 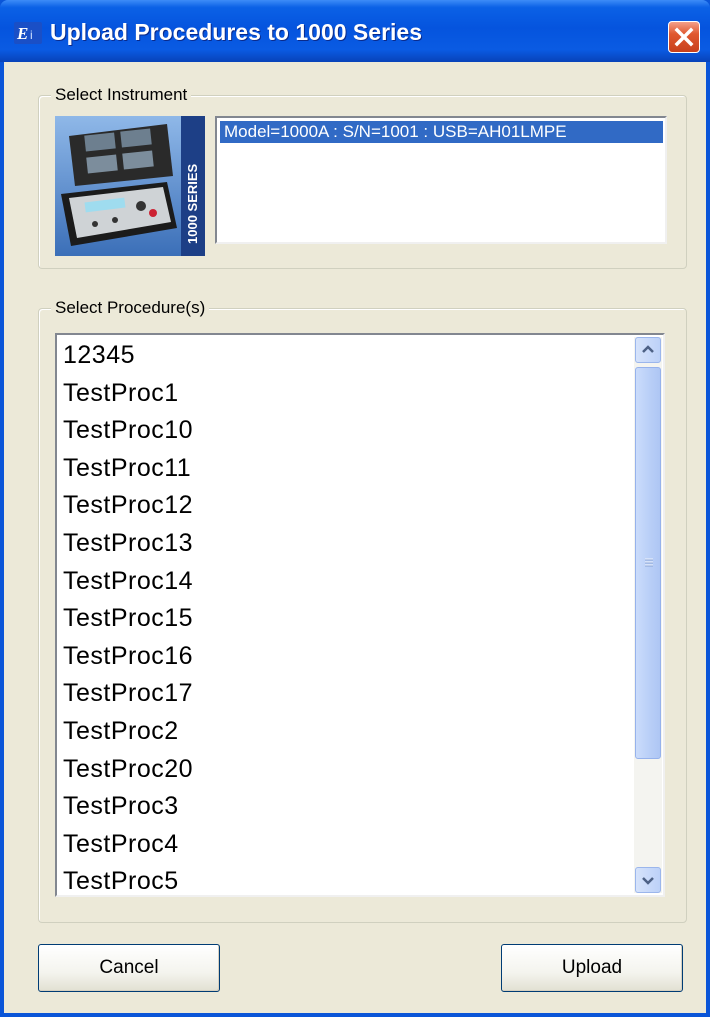 I want to click on scroll-down-button, so click(x=648, y=880).